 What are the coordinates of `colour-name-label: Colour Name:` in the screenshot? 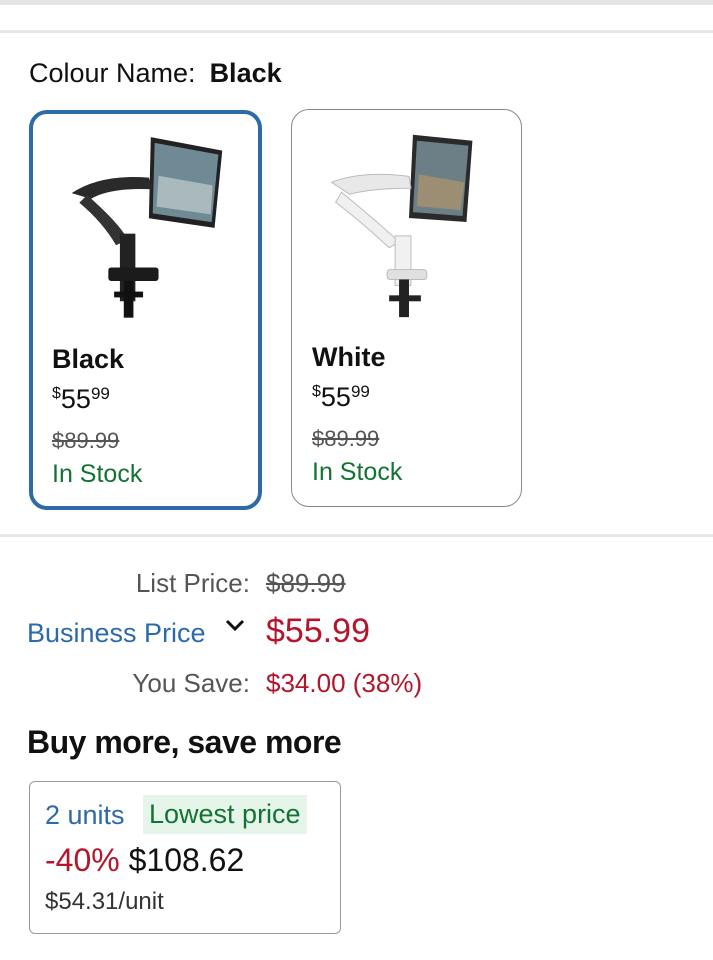 It's located at (112, 73).